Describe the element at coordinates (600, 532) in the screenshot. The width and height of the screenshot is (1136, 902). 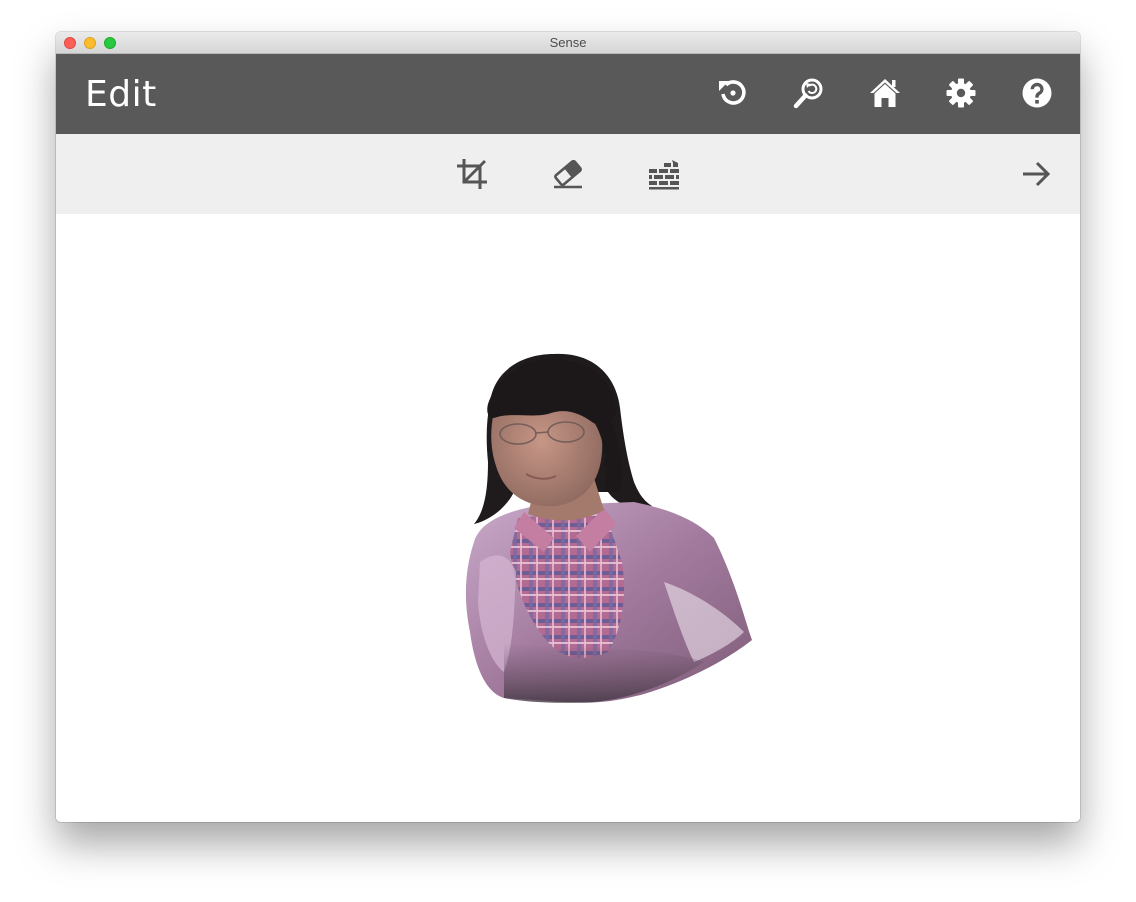
I see `scan-model` at that location.